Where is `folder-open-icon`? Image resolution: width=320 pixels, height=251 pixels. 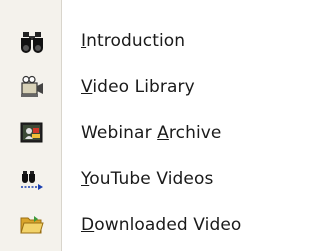
folder-open-icon is located at coordinates (32, 225).